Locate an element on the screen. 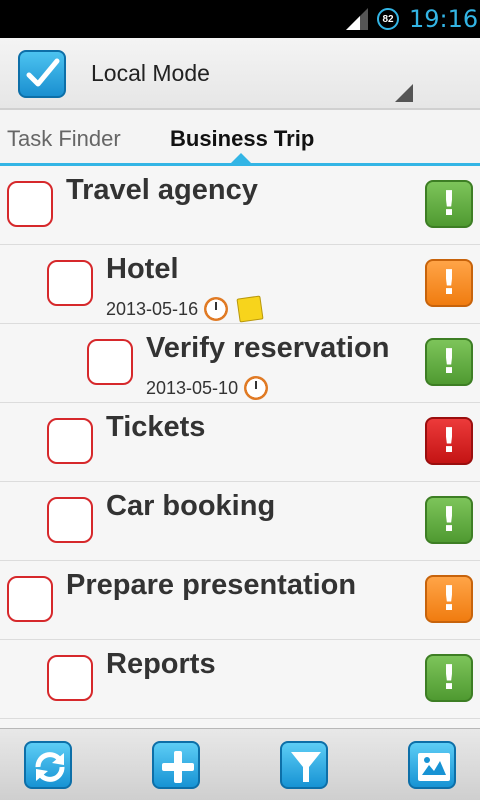 This screenshot has width=480, height=800. task-title: Verify reservation is located at coordinates (268, 348).